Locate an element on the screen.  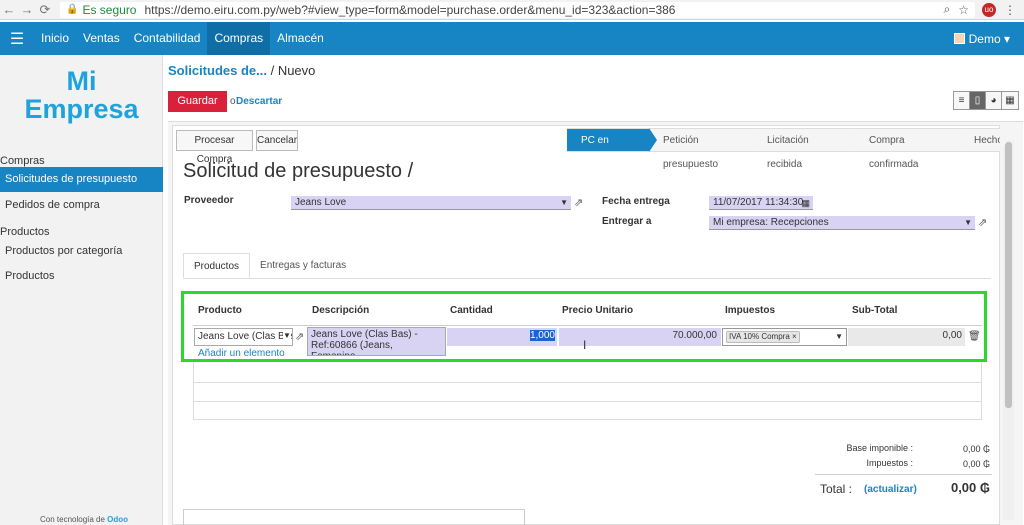
column-header-subtotal: Sub-Total is located at coordinates (874, 310).